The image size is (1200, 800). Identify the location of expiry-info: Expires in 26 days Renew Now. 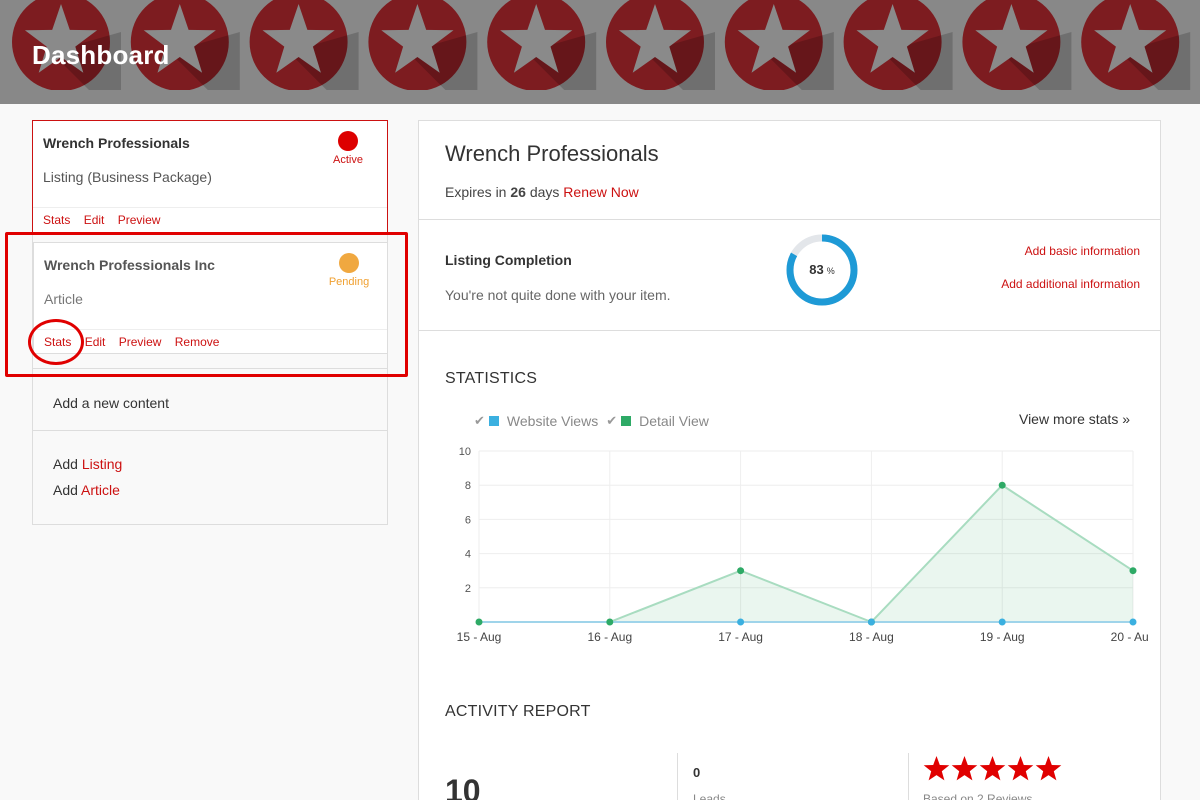
(542, 192).